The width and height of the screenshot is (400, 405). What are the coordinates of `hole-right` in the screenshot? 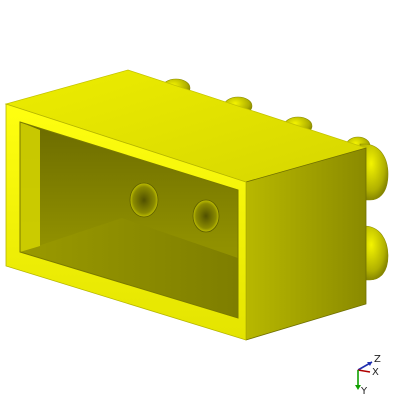 It's located at (206, 216).